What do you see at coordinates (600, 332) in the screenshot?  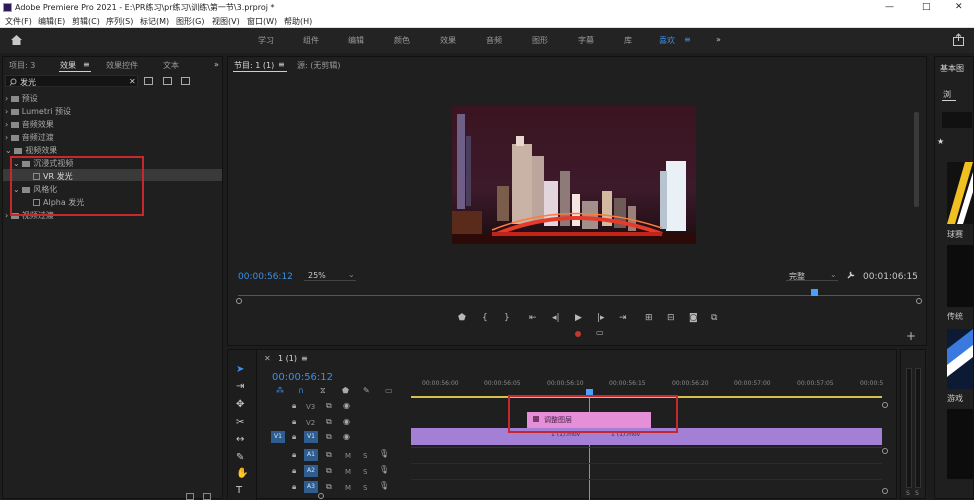 I see `vr-video-icon: ▭` at bounding box center [600, 332].